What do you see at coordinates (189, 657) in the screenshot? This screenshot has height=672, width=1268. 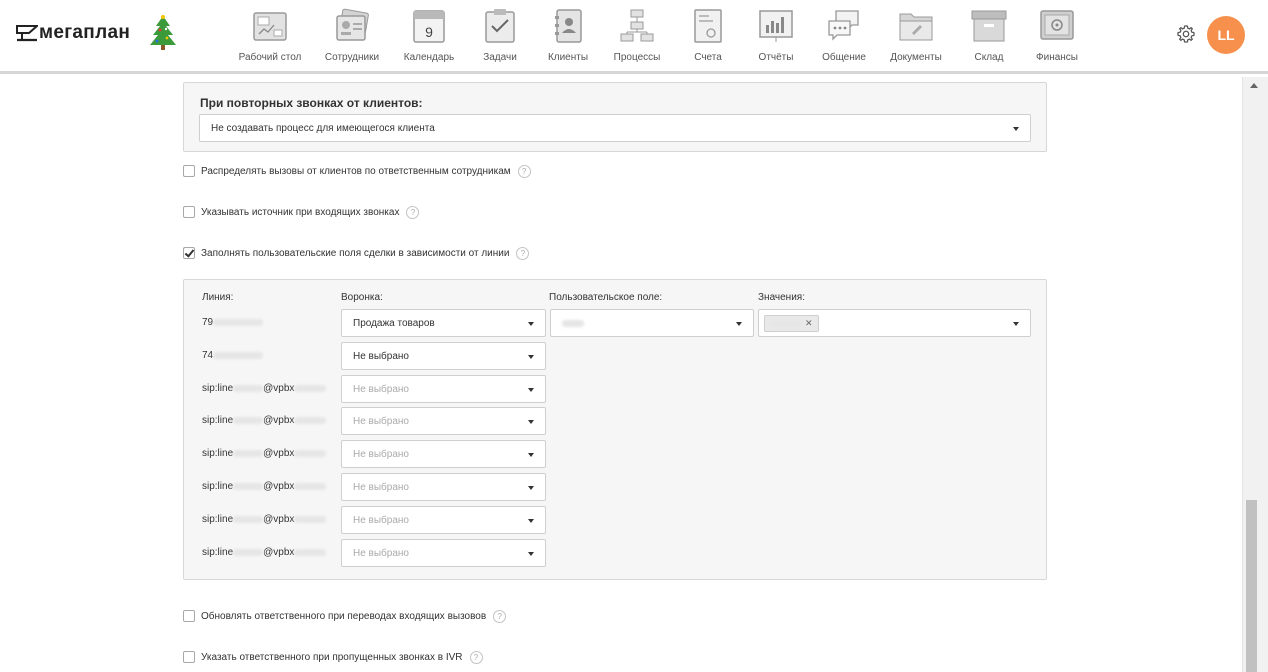 I see `ivr-responsible-checkbox` at bounding box center [189, 657].